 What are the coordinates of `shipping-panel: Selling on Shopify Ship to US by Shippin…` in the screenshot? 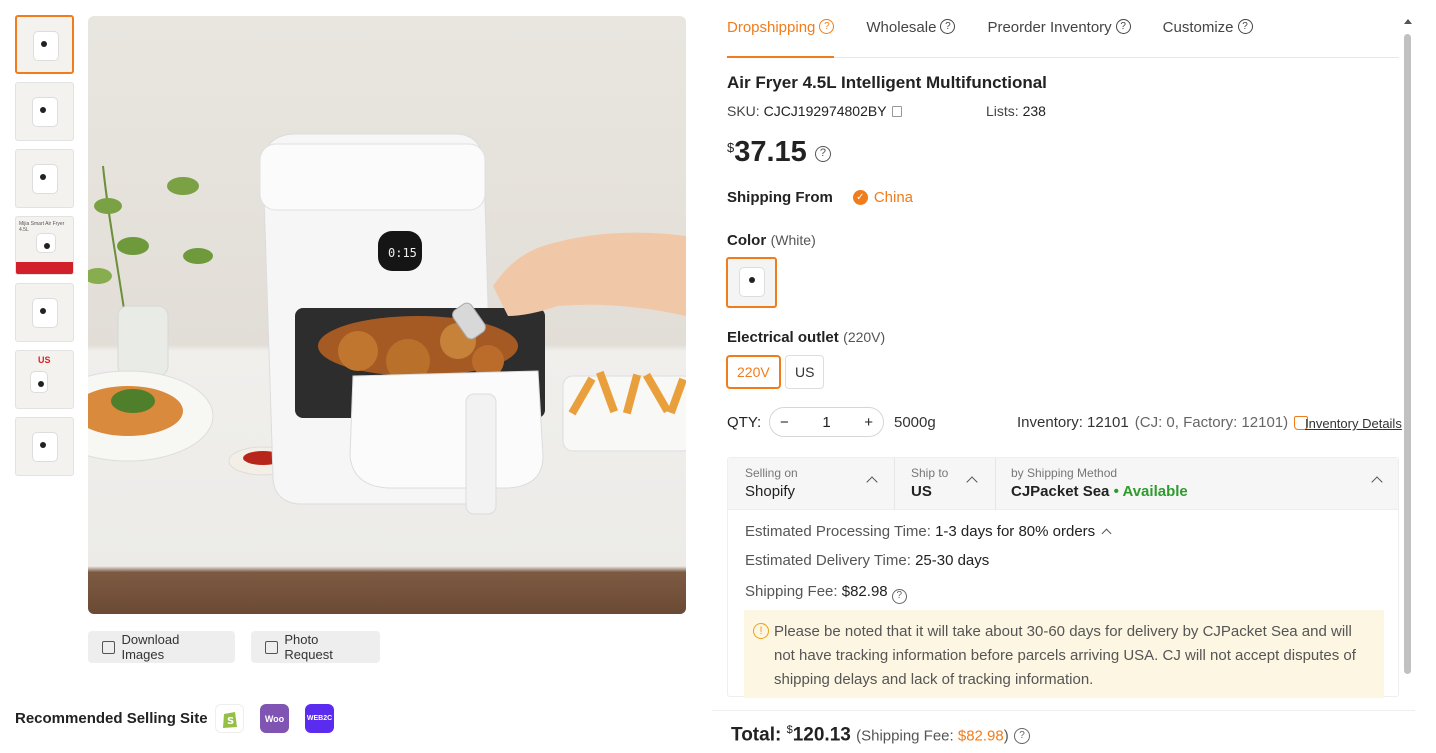 It's located at (1063, 577).